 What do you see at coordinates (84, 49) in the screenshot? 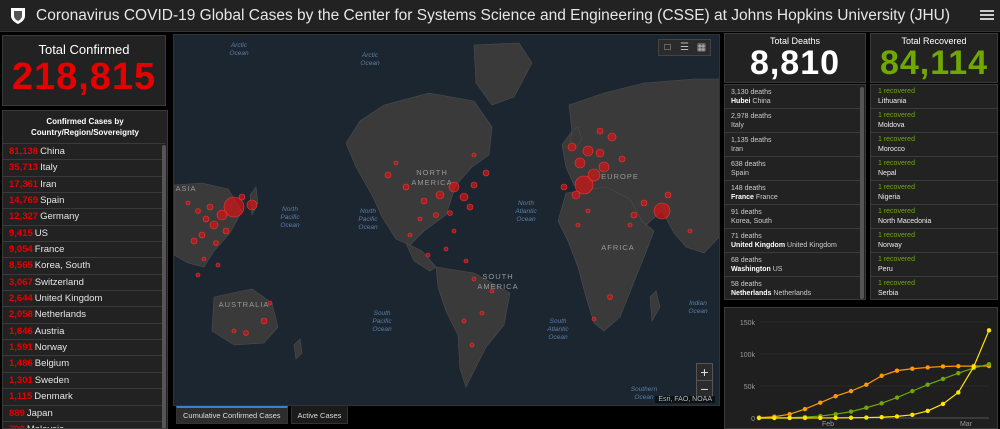
I see `total-confirmed-label: Total Confirmed` at bounding box center [84, 49].